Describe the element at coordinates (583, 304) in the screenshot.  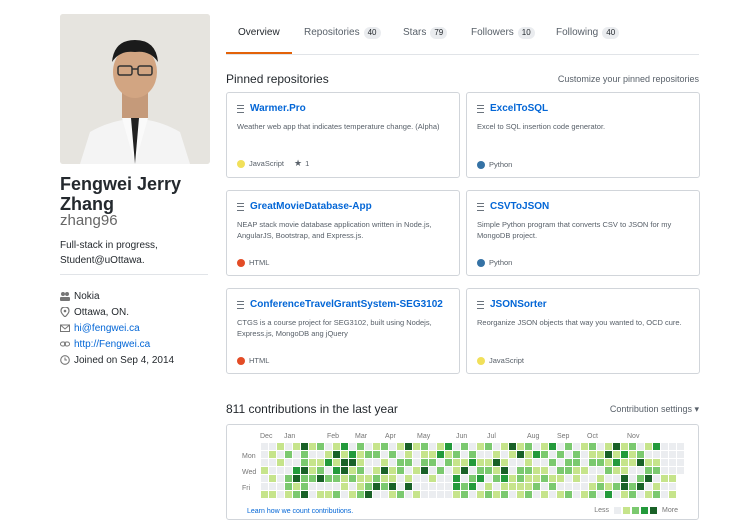
I see `repo-title: JSONSorter` at that location.